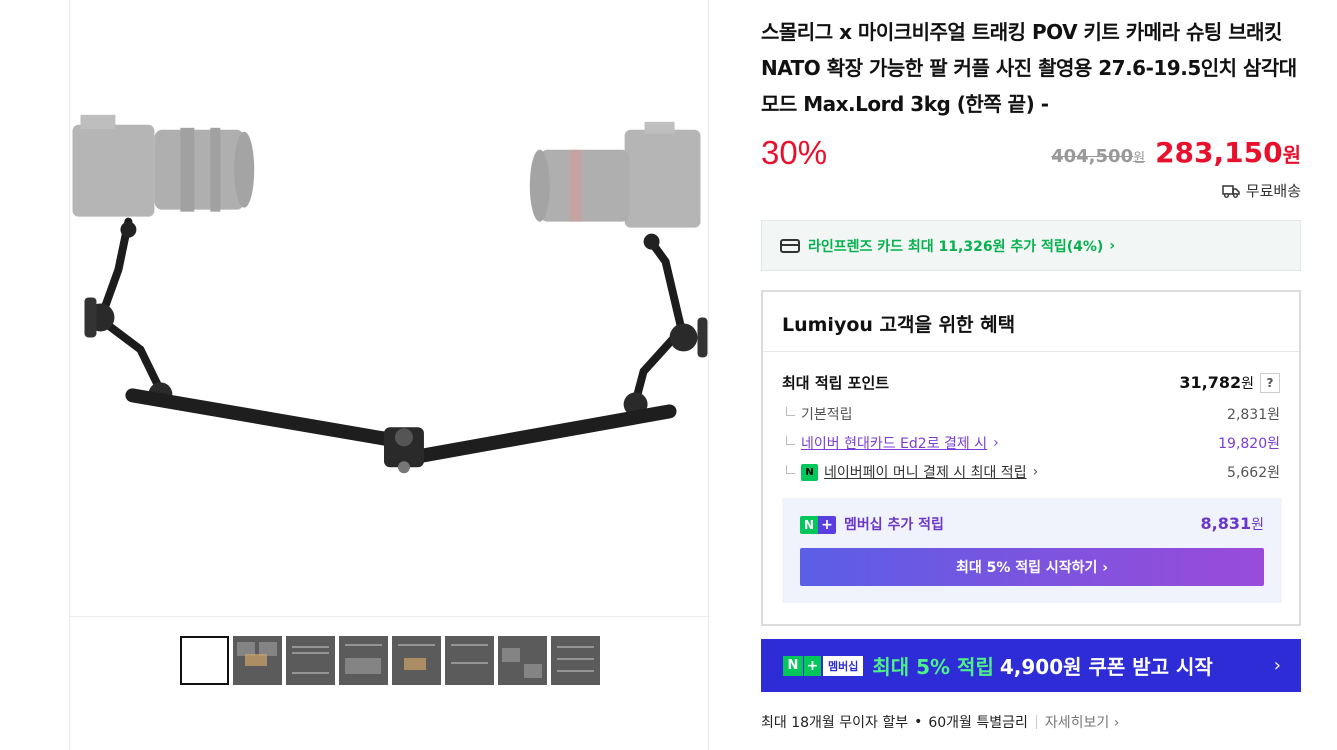 Image resolution: width=1337 pixels, height=750 pixels. Describe the element at coordinates (1228, 152) in the screenshot. I see `sale-price: 283,150원` at that location.